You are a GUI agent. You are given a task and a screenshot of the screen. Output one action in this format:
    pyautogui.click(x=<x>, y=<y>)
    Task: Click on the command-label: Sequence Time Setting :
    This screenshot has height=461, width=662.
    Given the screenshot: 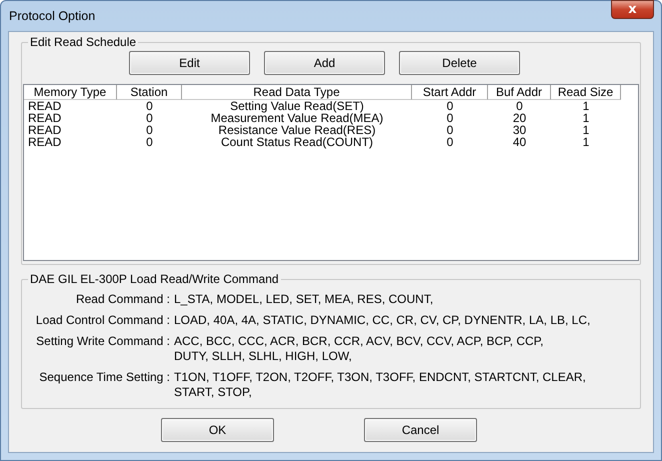 What is the action you would take?
    pyautogui.click(x=104, y=378)
    